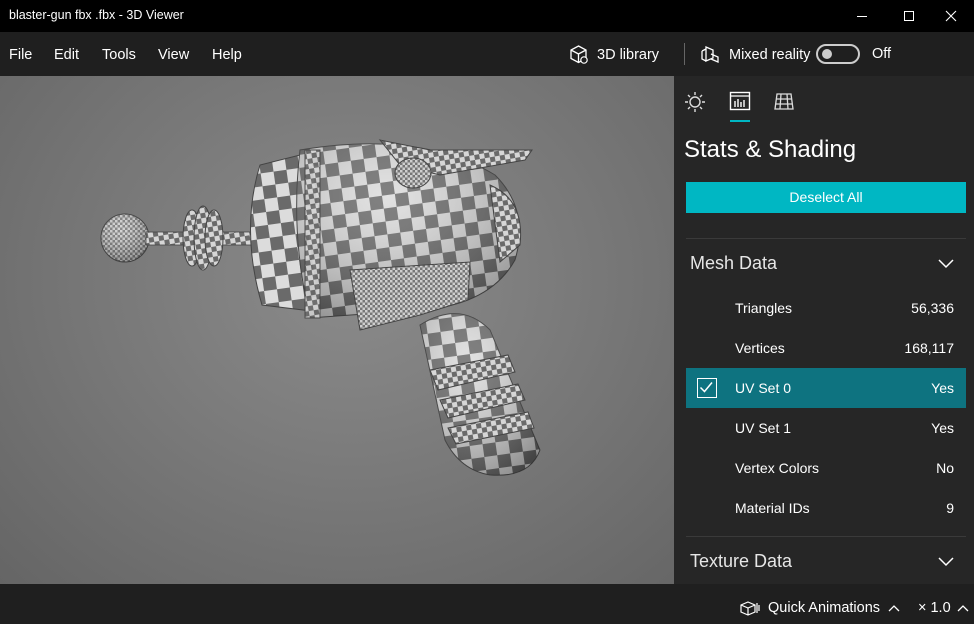 The height and width of the screenshot is (624, 974). What do you see at coordinates (695, 101) in the screenshot?
I see `lighting-tab-icon` at bounding box center [695, 101].